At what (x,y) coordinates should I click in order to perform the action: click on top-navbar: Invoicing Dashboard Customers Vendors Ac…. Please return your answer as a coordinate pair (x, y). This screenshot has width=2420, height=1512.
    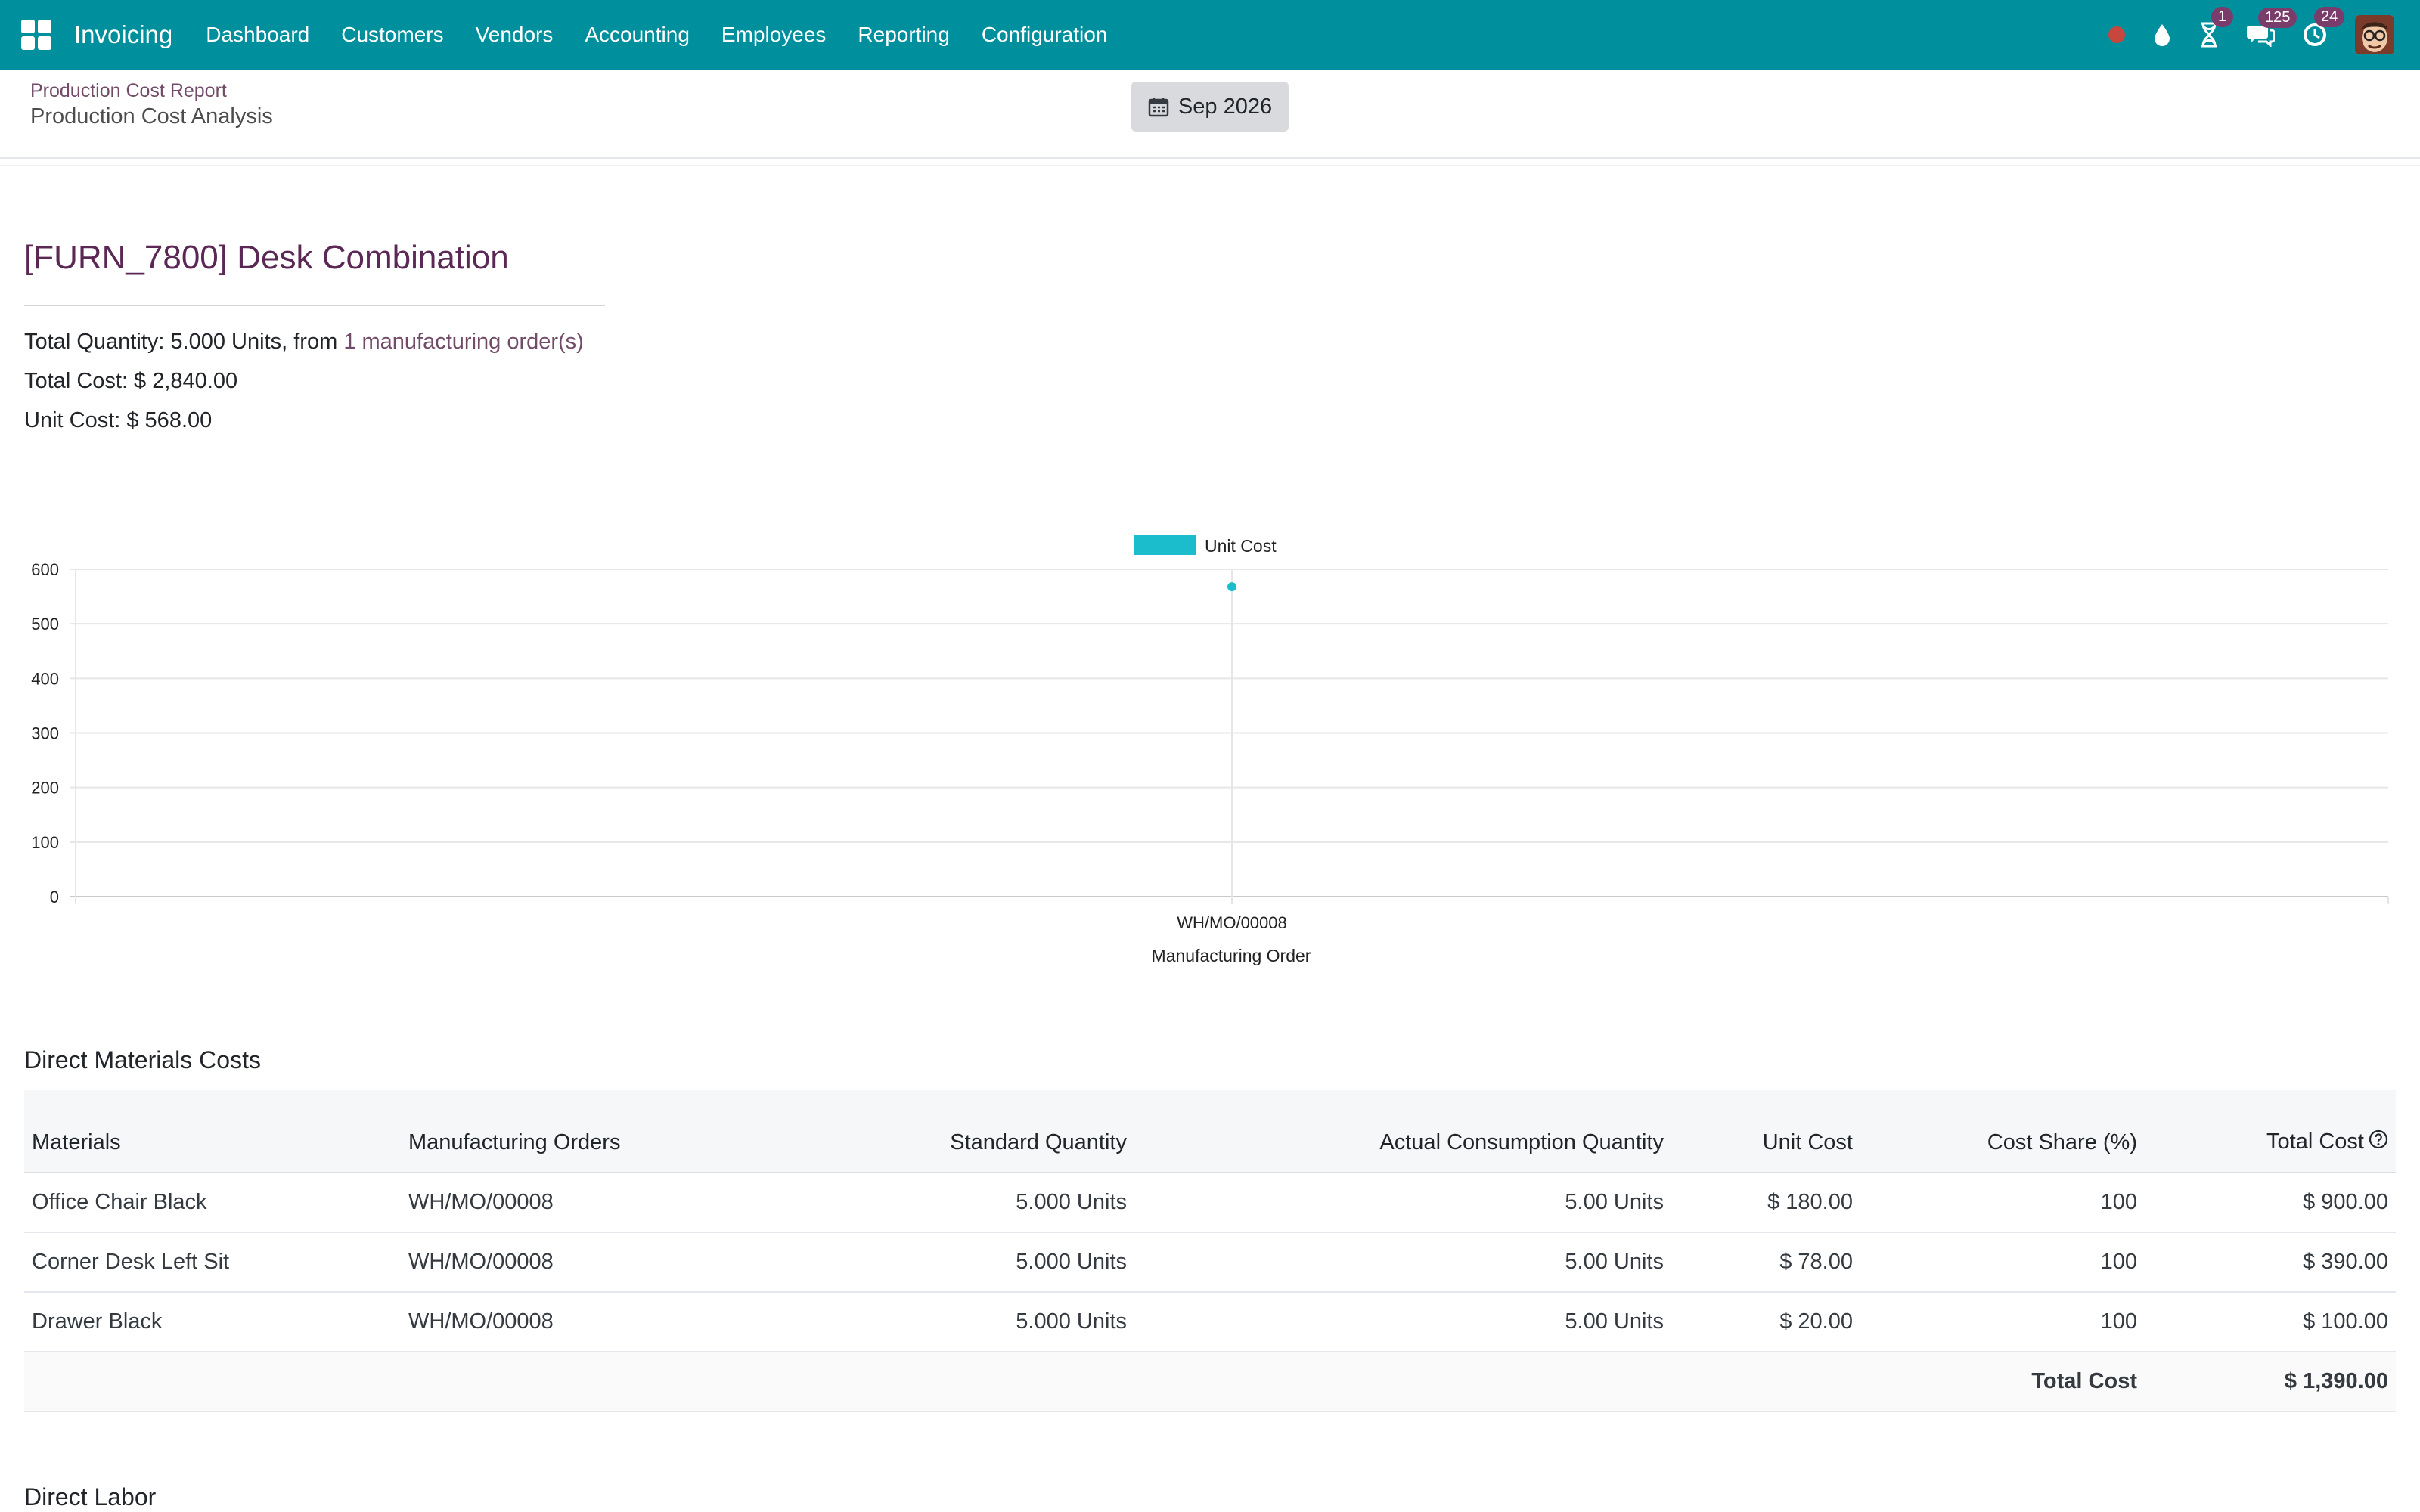
    Looking at the image, I should click on (1210, 35).